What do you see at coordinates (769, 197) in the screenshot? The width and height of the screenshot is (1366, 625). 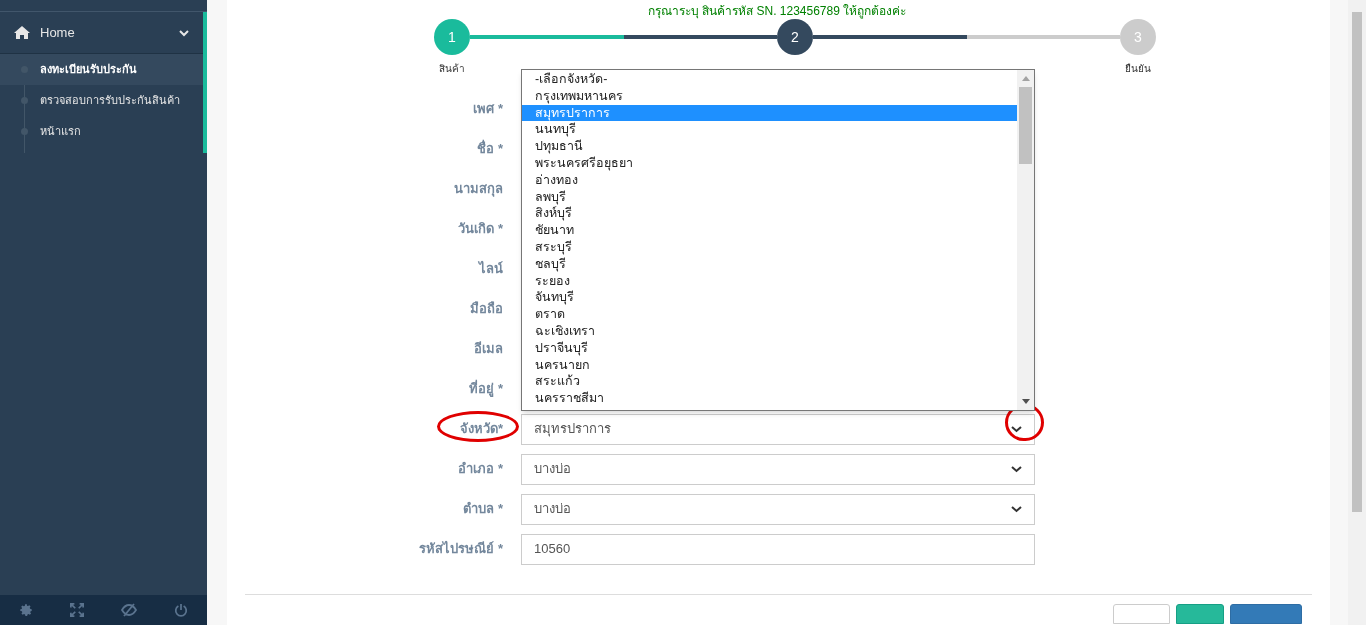 I see `dropdown-option: ลพบุรี` at bounding box center [769, 197].